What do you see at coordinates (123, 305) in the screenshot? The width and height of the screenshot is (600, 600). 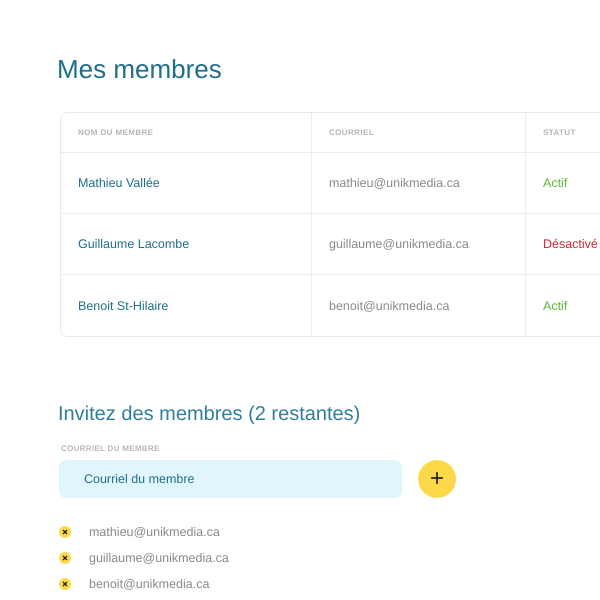 I see `member-name: Benoit St-Hilaire` at bounding box center [123, 305].